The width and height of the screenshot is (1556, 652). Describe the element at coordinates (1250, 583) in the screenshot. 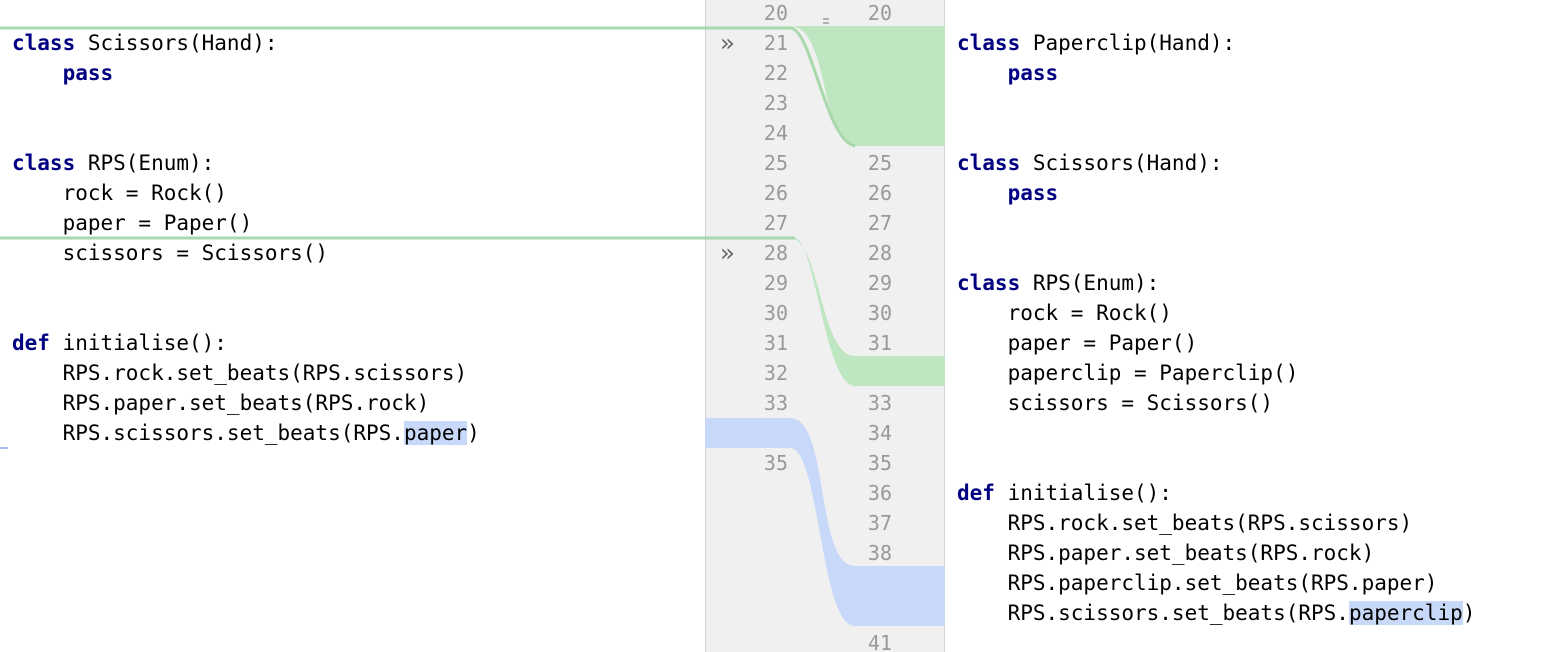

I see `right-code-line: RPS.paperclip.set_beats(RPS.paper)` at that location.